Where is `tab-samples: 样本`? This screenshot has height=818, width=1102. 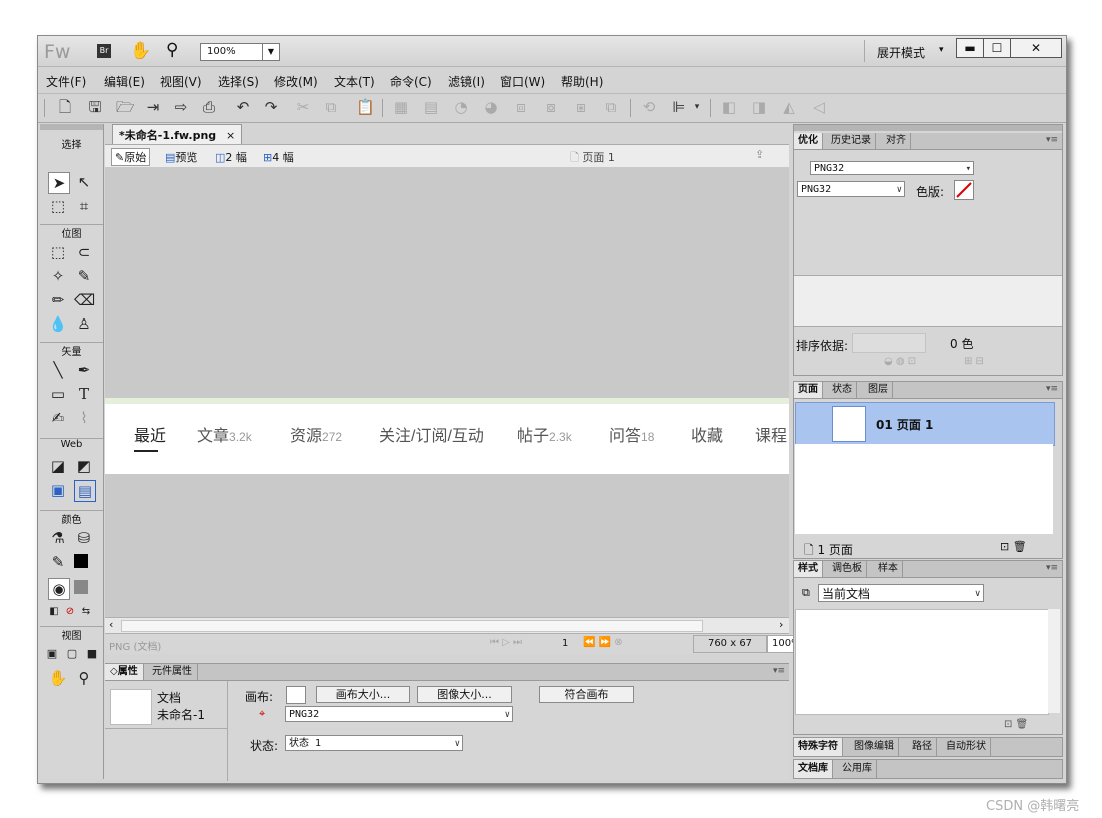
tab-samples: 样本 is located at coordinates (888, 569).